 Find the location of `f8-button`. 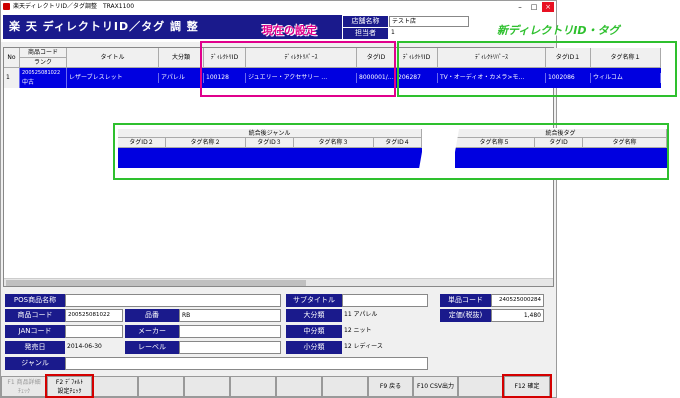

f8-button is located at coordinates (345, 386).